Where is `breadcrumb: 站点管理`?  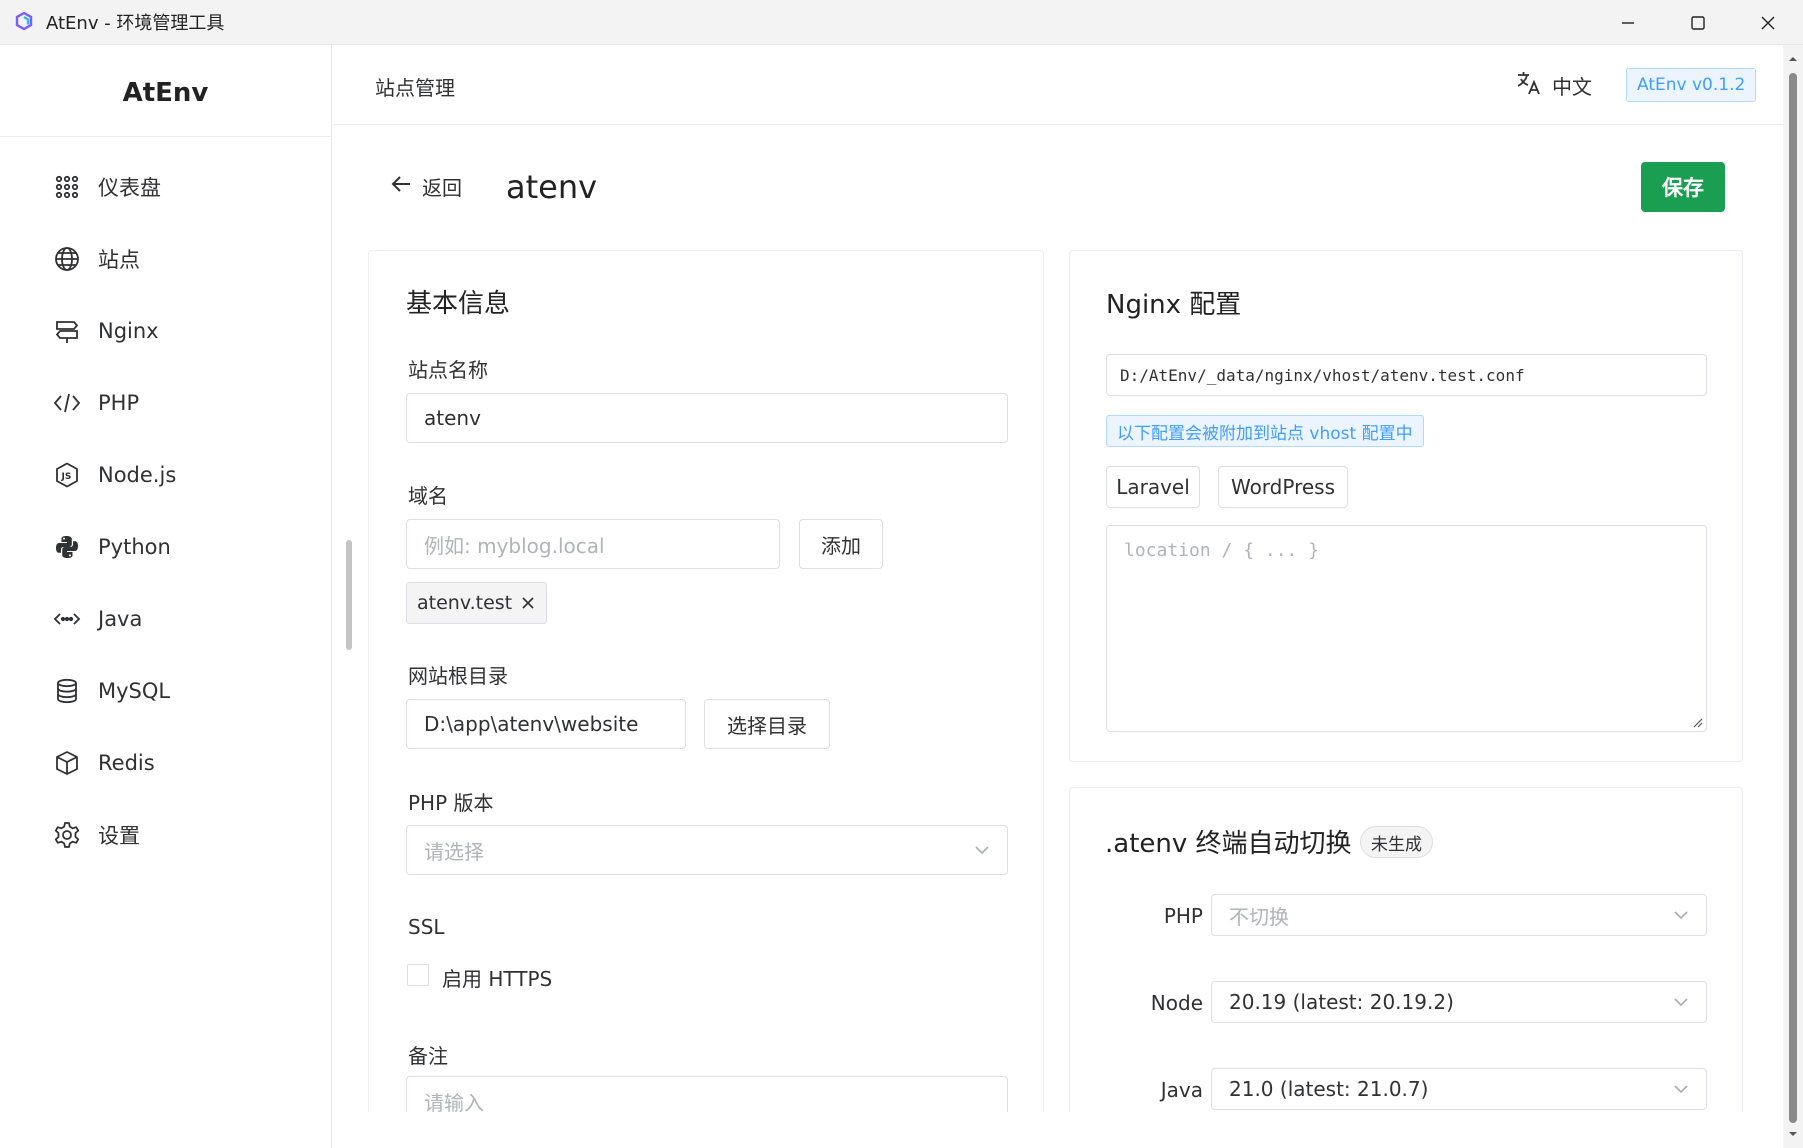 breadcrumb: 站点管理 is located at coordinates (415, 88).